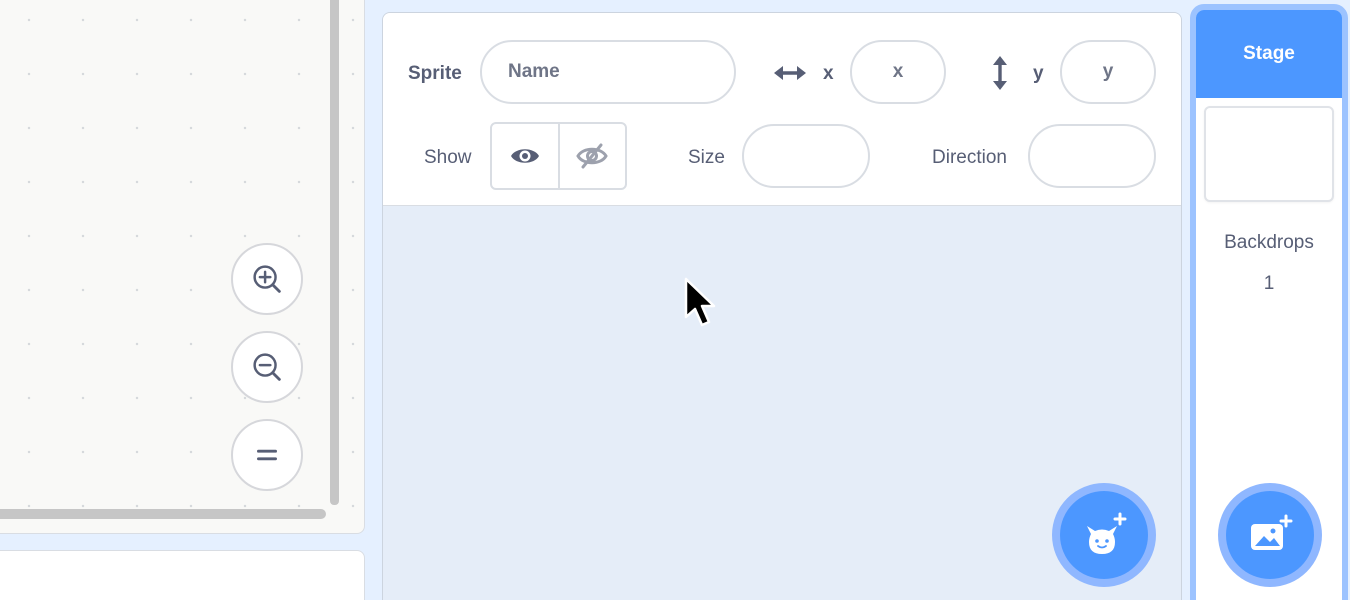  I want to click on zoom-in-button, so click(267, 279).